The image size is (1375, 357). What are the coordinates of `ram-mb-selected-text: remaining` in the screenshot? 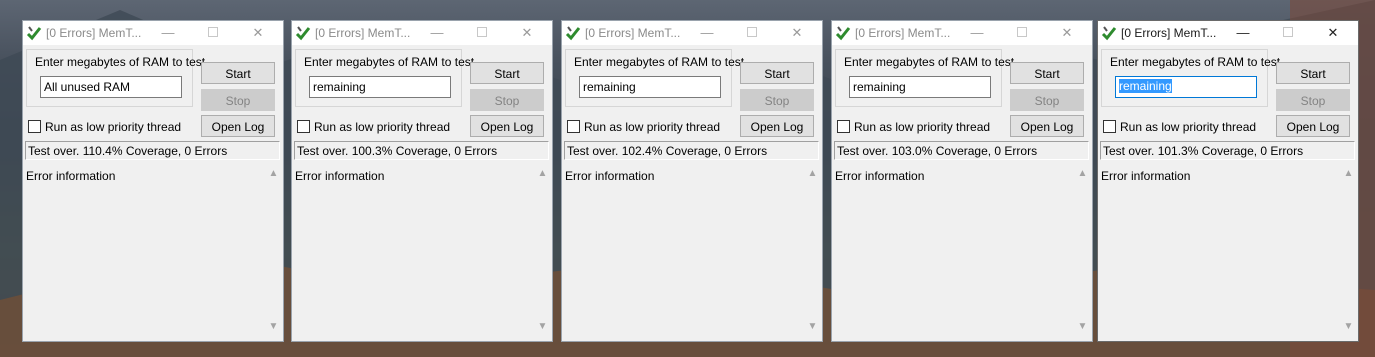 It's located at (1145, 86).